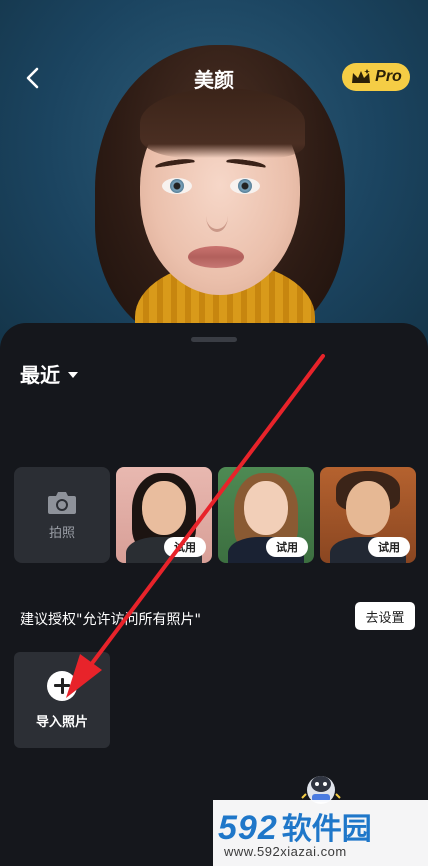 The width and height of the screenshot is (428, 866). Describe the element at coordinates (216, 257) in the screenshot. I see `portrait-lips` at that location.